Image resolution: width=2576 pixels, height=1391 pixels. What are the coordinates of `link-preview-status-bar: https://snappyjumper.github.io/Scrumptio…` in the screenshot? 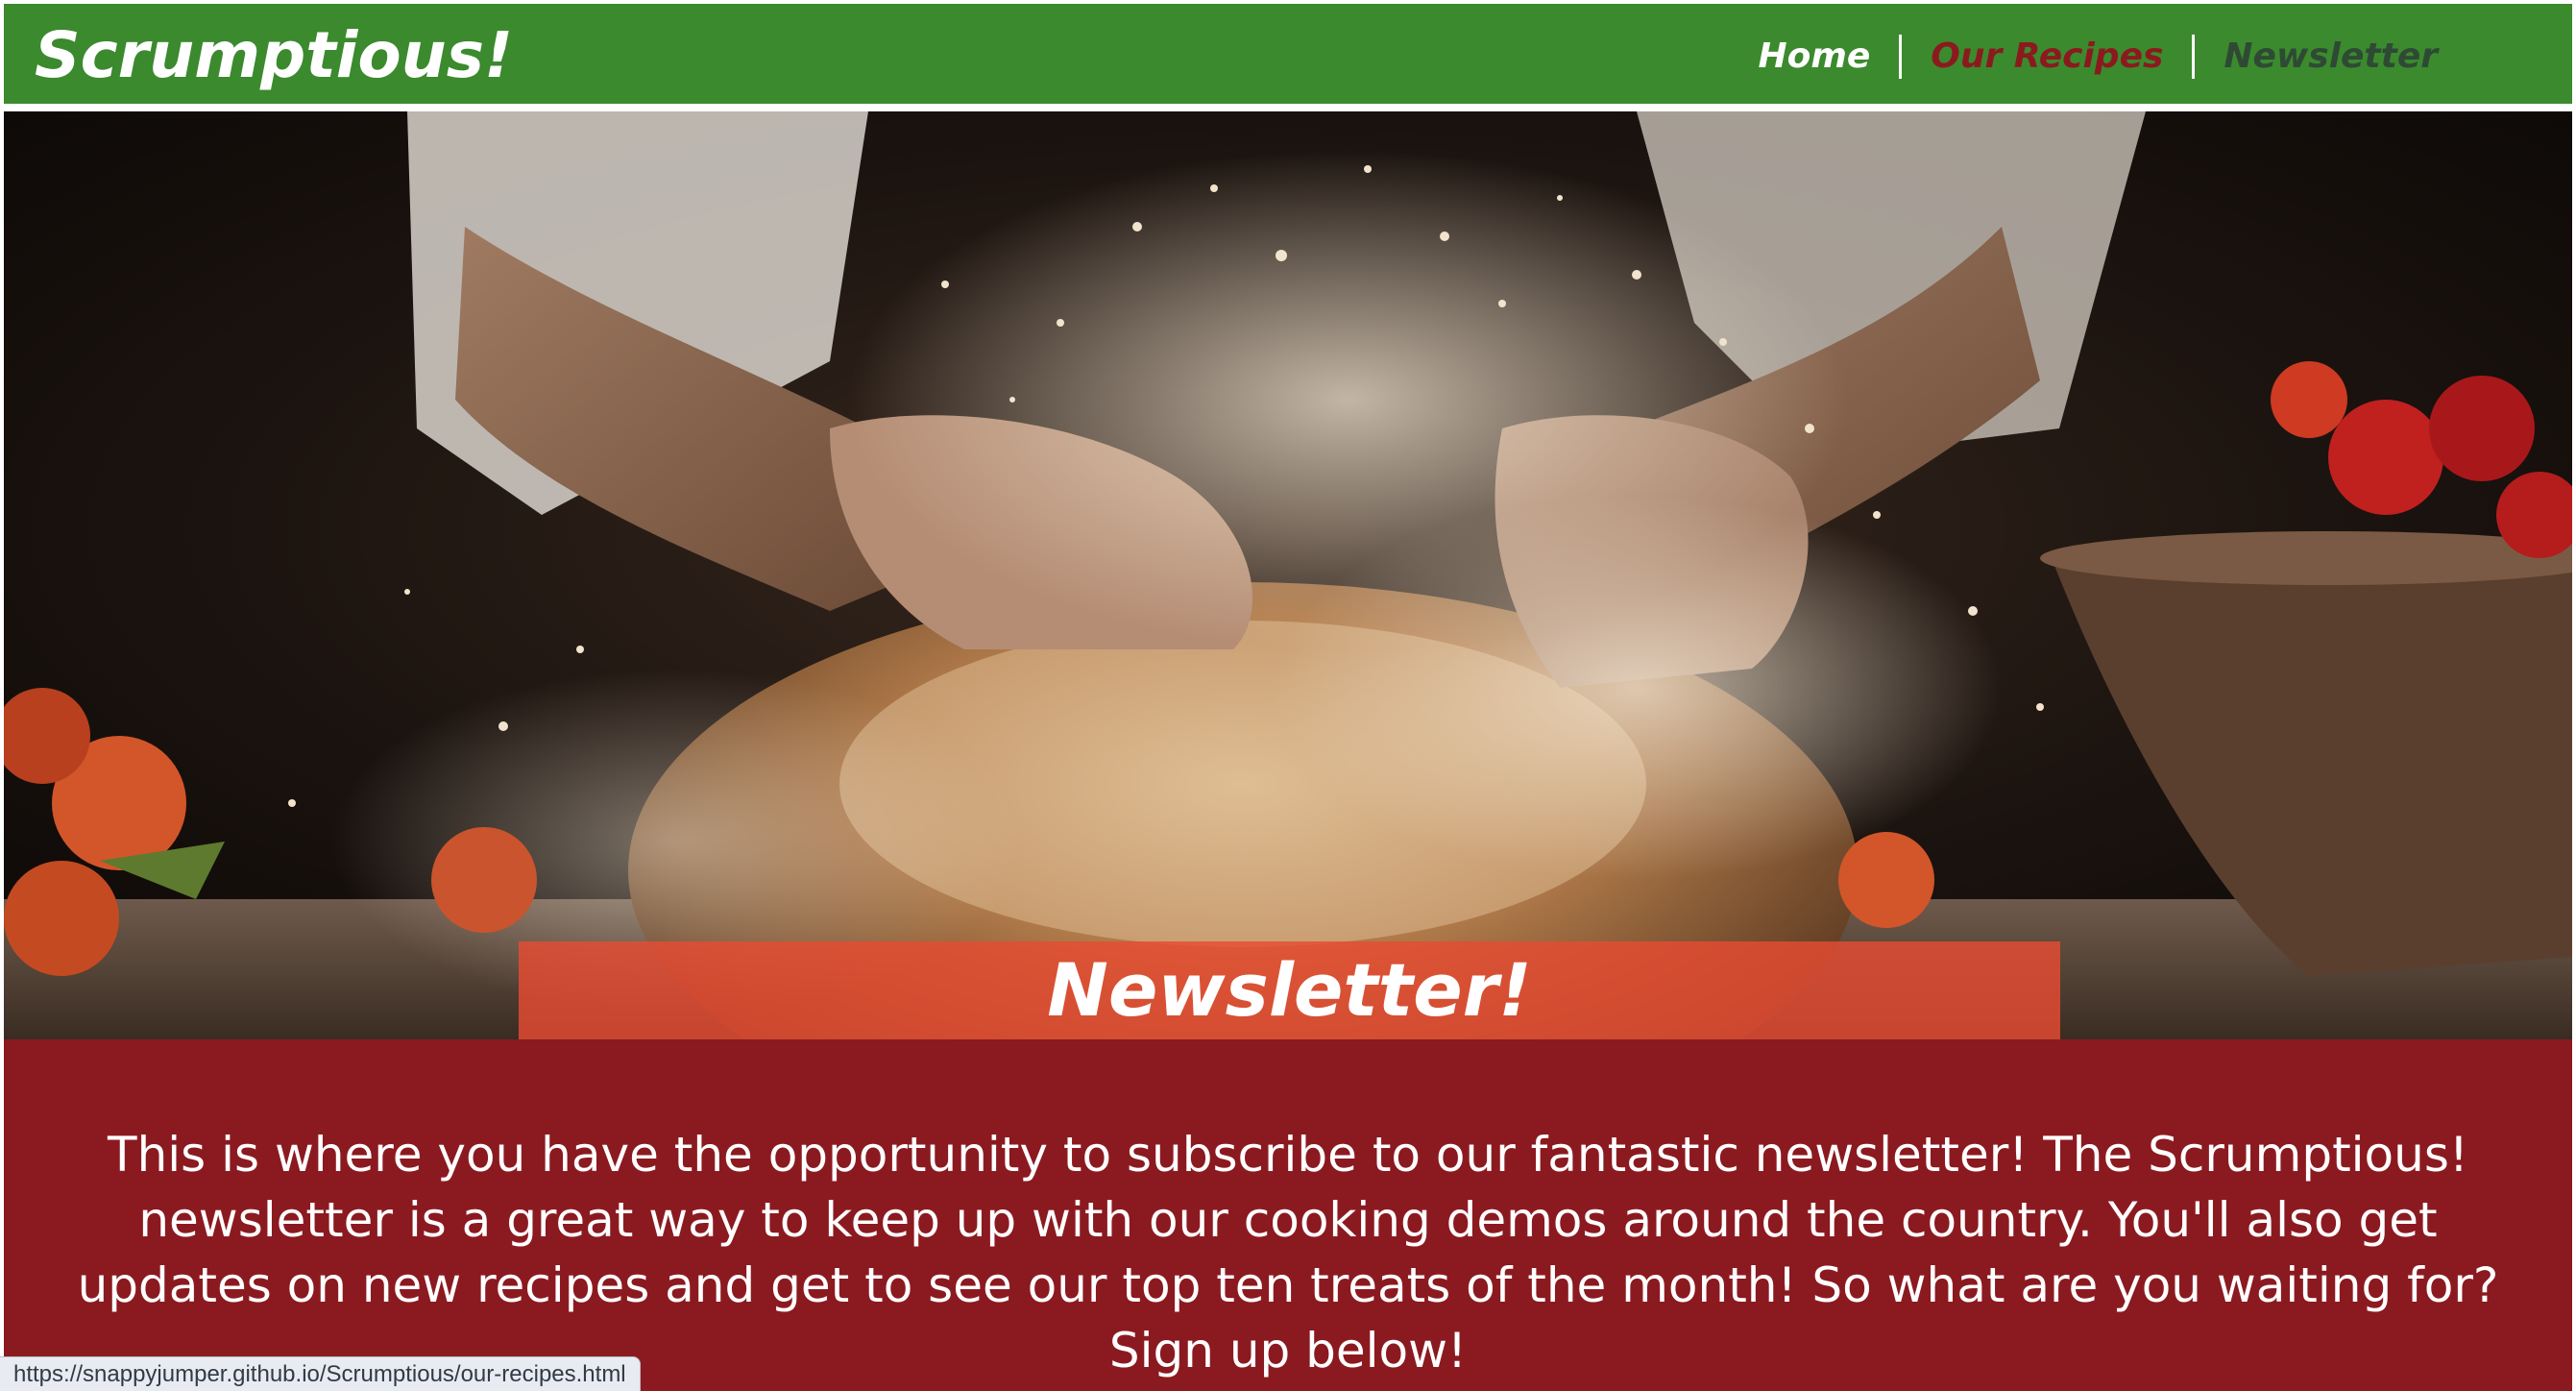 It's located at (321, 1373).